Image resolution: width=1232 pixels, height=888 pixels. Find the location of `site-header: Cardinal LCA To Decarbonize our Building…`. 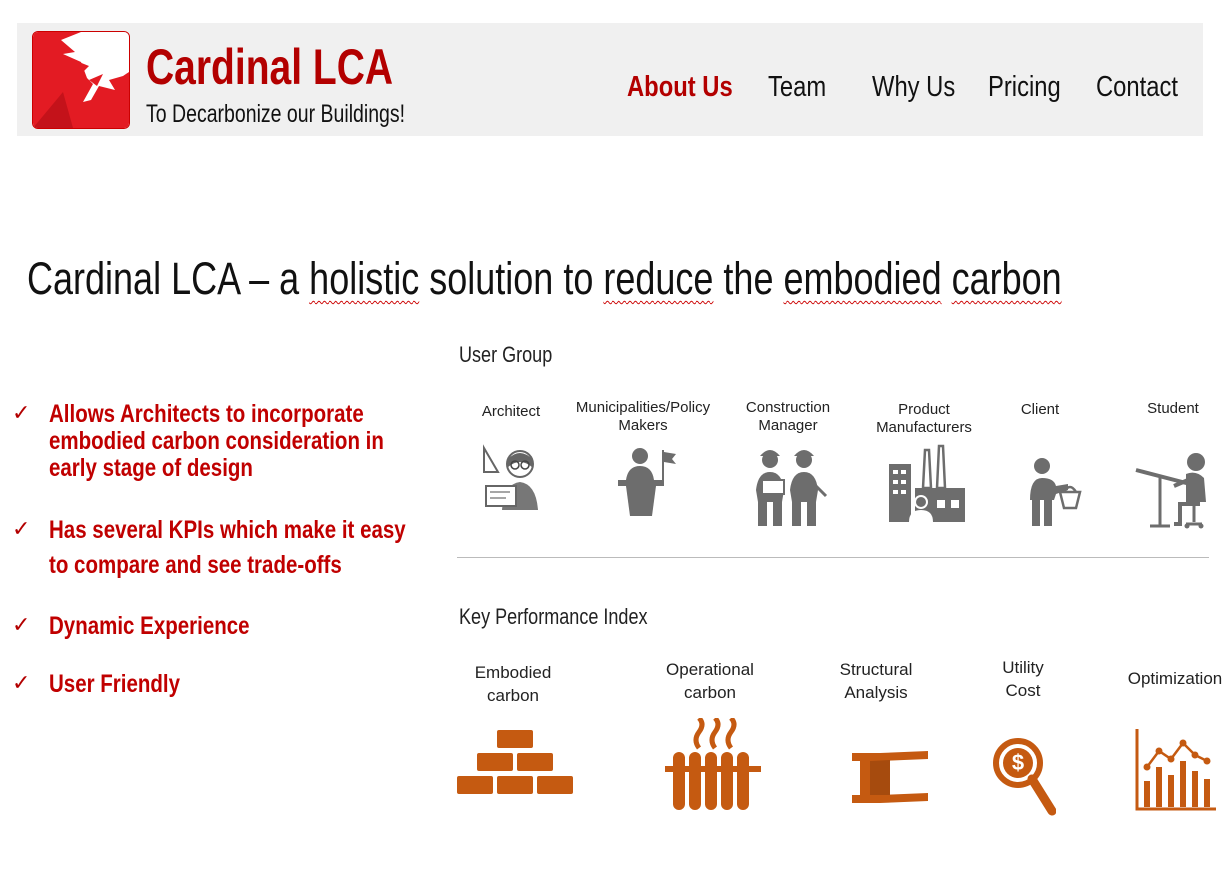

site-header: Cardinal LCA To Decarbonize our Building… is located at coordinates (610, 79).